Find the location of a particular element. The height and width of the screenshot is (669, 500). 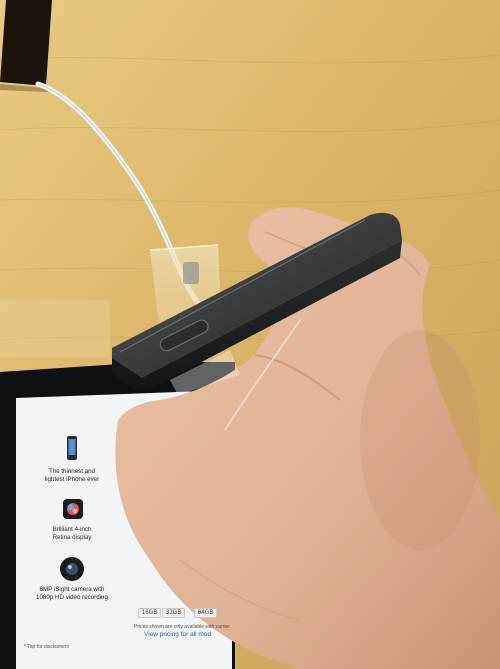

capacity-16gb: 16GB is located at coordinates (150, 613).